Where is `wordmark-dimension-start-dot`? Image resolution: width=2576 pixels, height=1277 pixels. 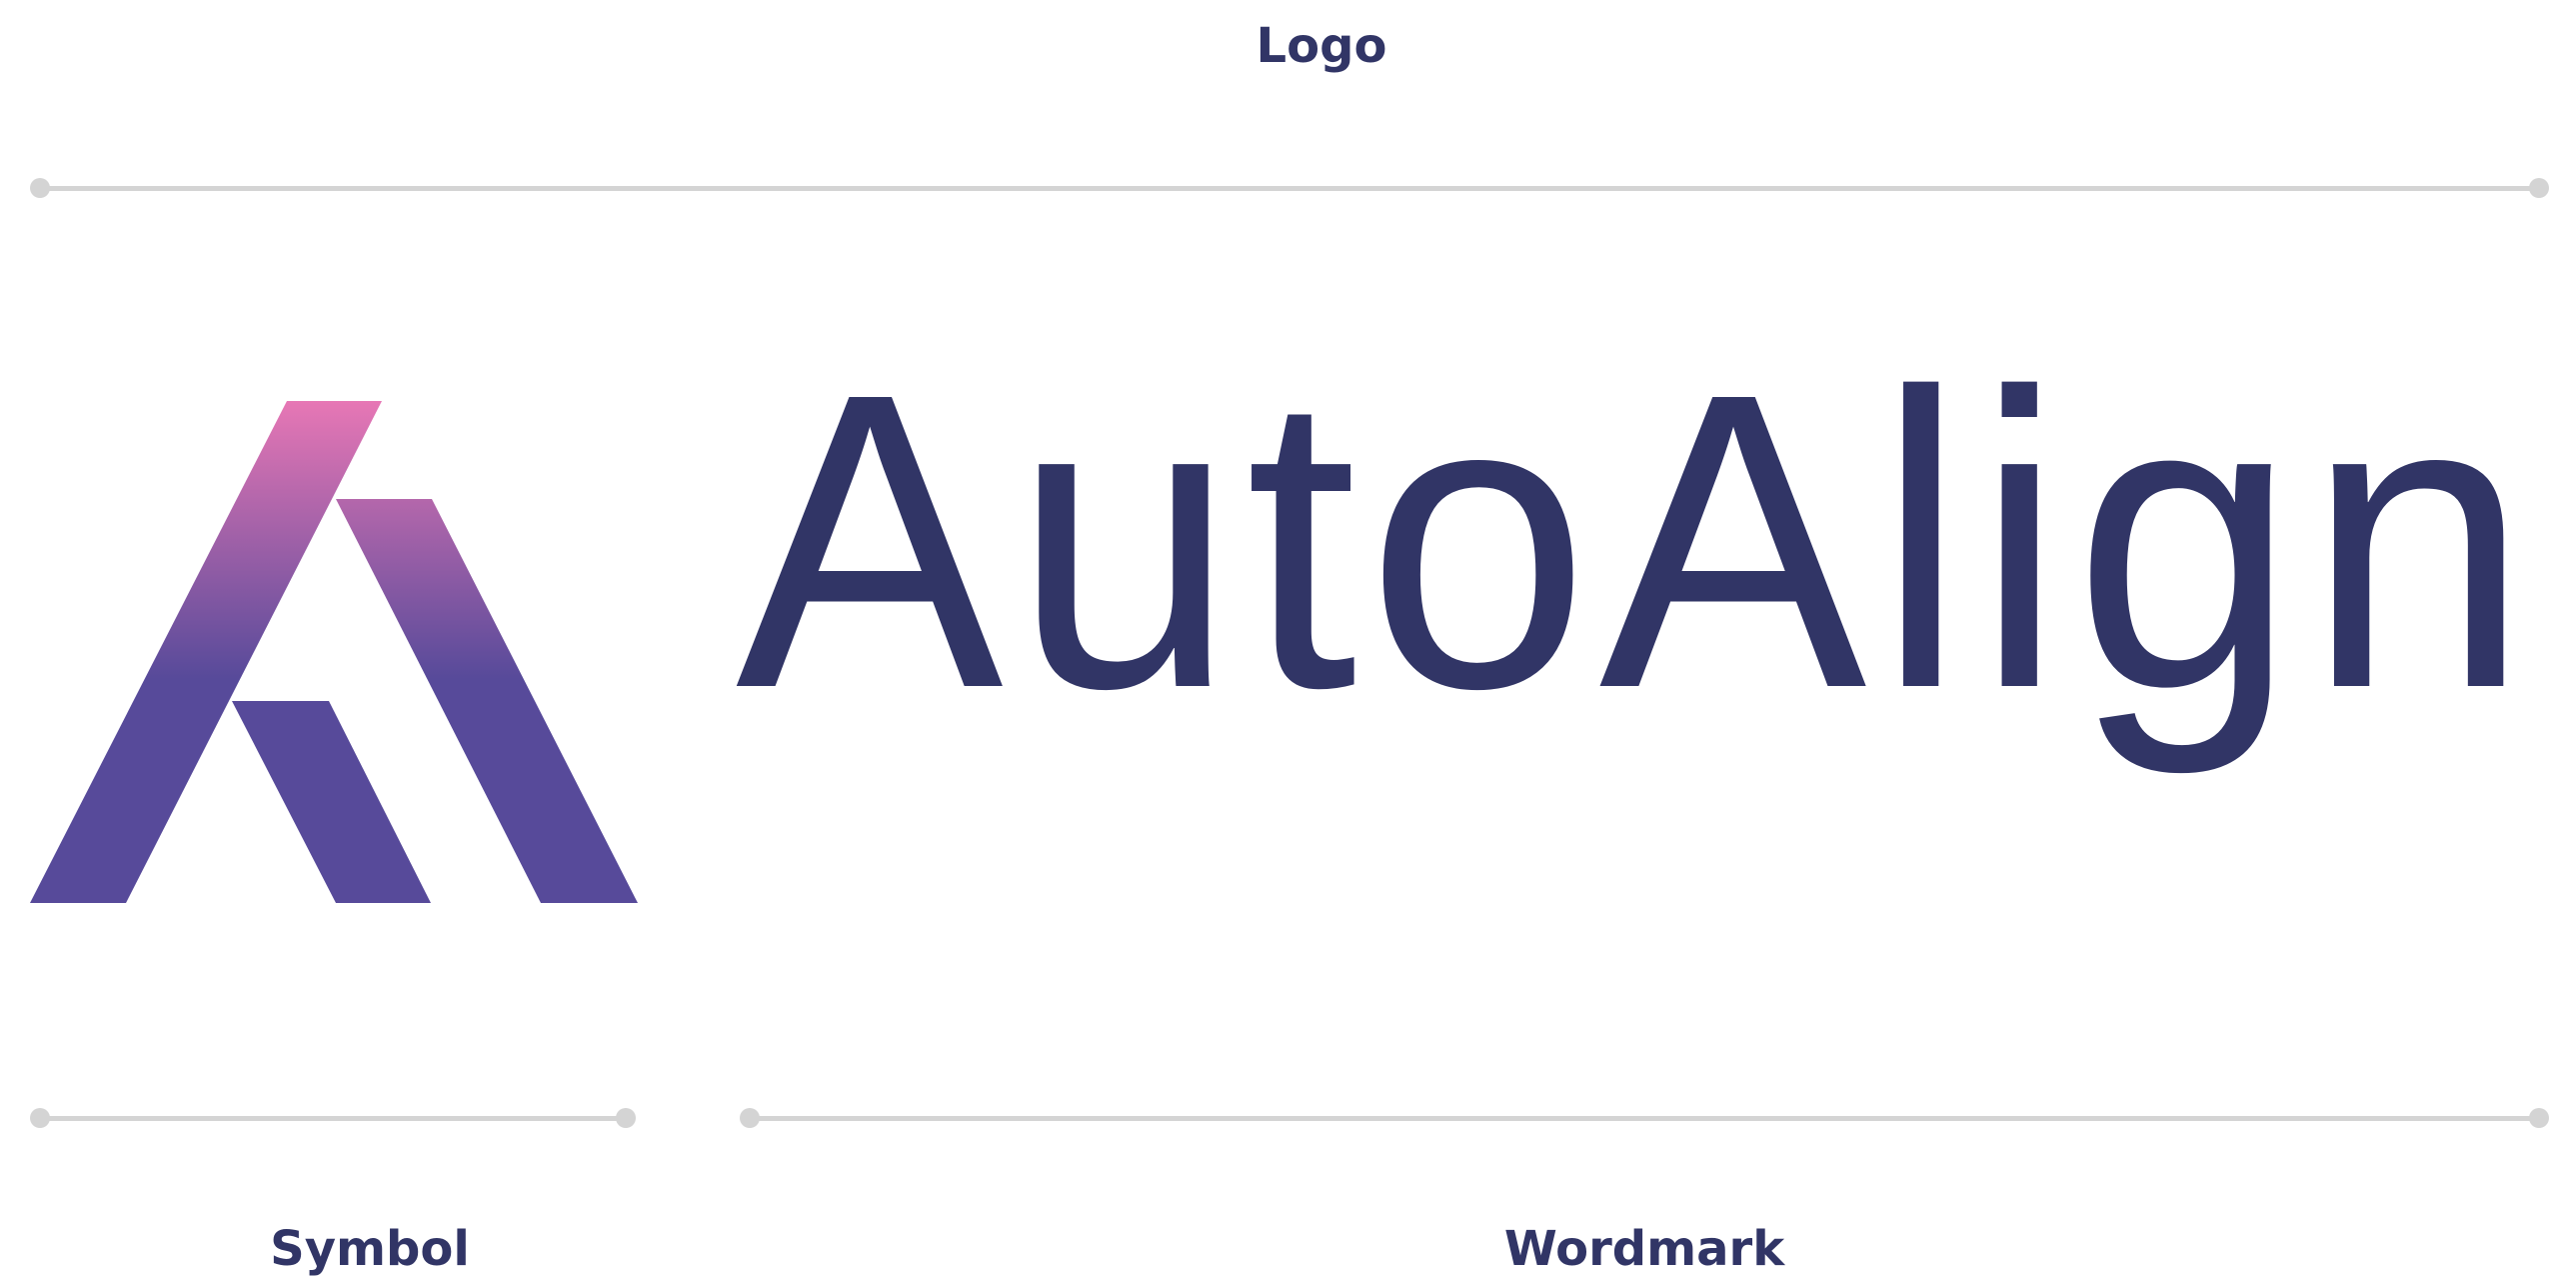 wordmark-dimension-start-dot is located at coordinates (750, 1118).